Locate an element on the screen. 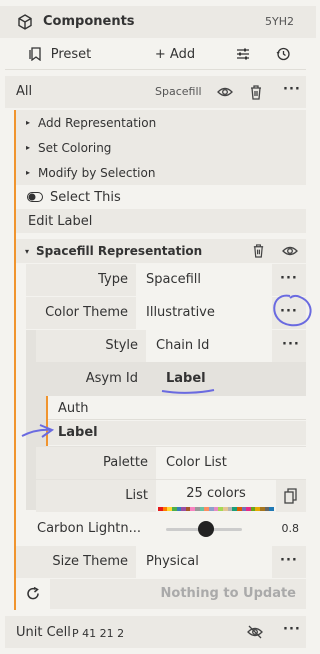 This screenshot has width=320, height=654. palette-value: Color List is located at coordinates (196, 462).